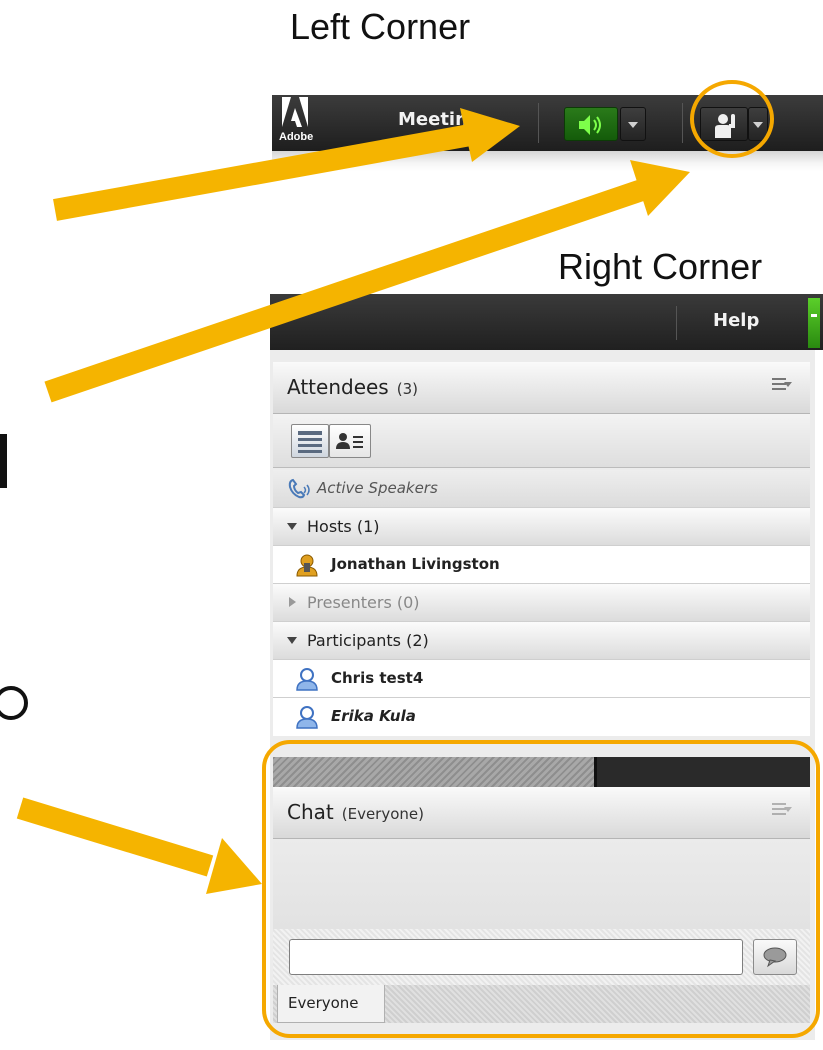 The image size is (823, 1050). What do you see at coordinates (286, 164) in the screenshot?
I see `arrow-to-meeting-menu` at bounding box center [286, 164].